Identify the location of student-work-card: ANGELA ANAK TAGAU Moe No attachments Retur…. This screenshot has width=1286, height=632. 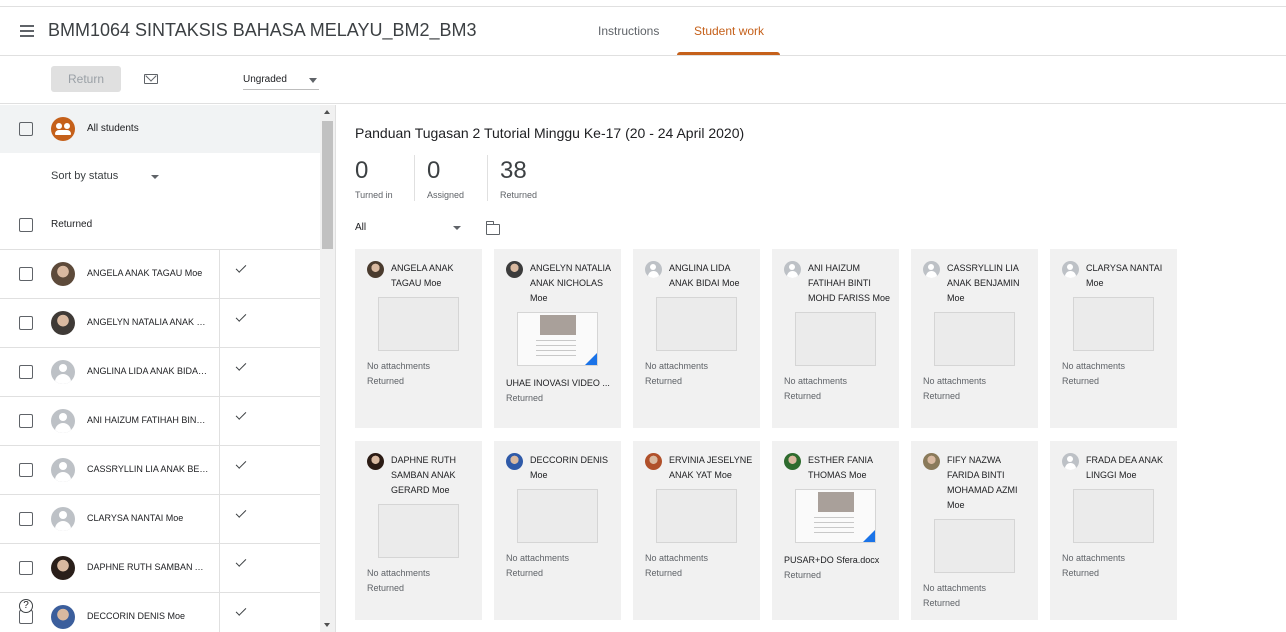
(418, 338).